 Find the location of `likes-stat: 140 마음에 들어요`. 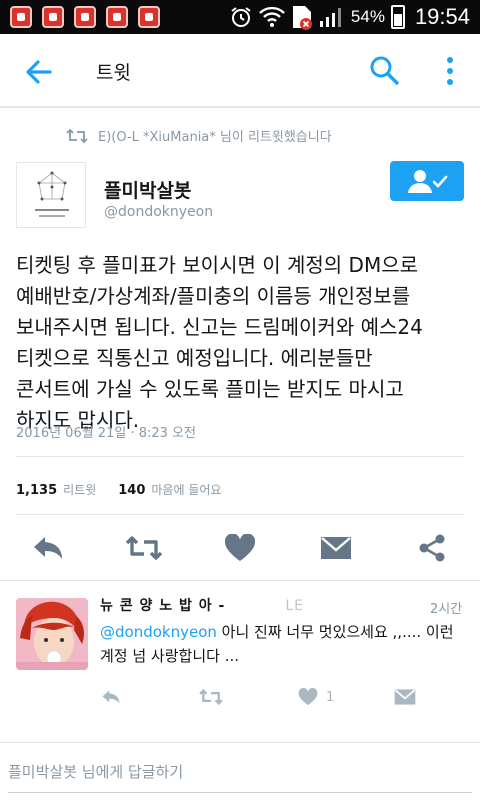

likes-stat: 140 마음에 들어요 is located at coordinates (169, 489).